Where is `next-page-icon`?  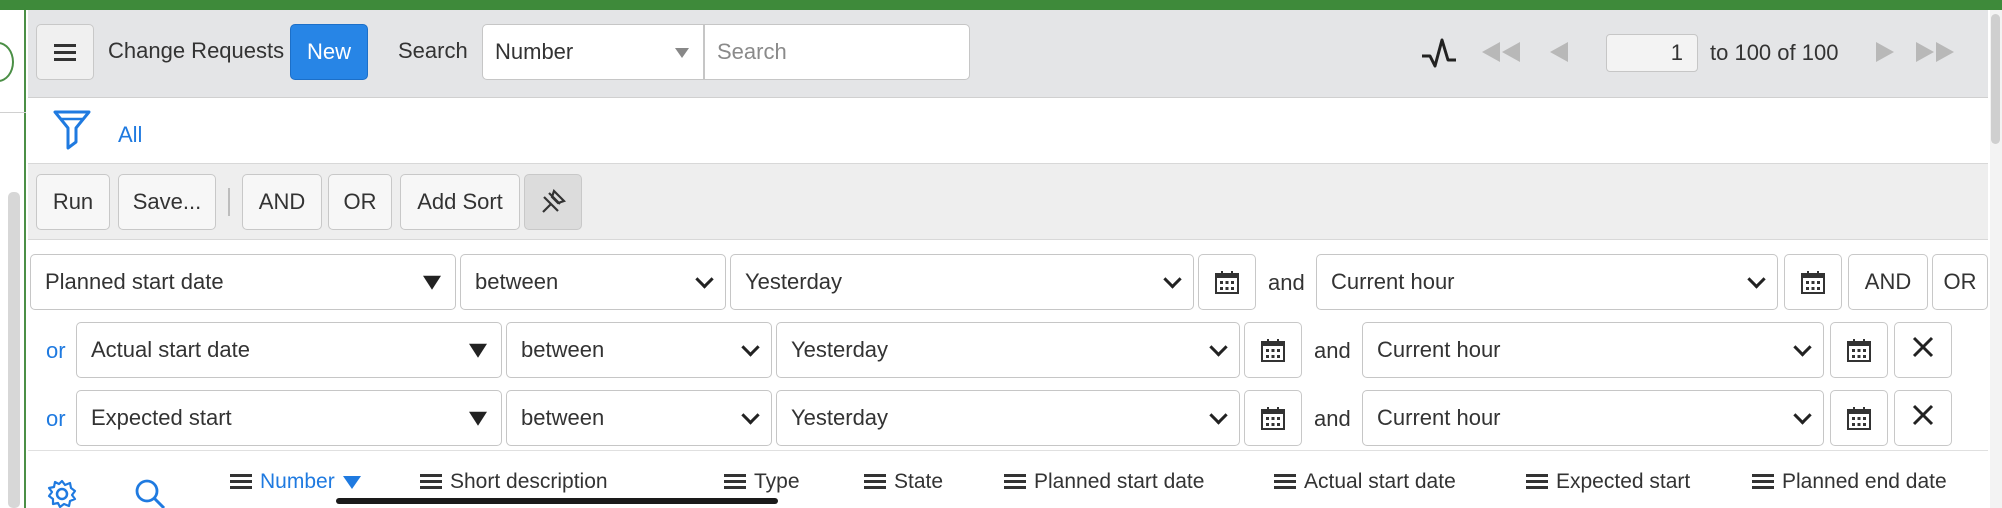
next-page-icon is located at coordinates (1885, 52).